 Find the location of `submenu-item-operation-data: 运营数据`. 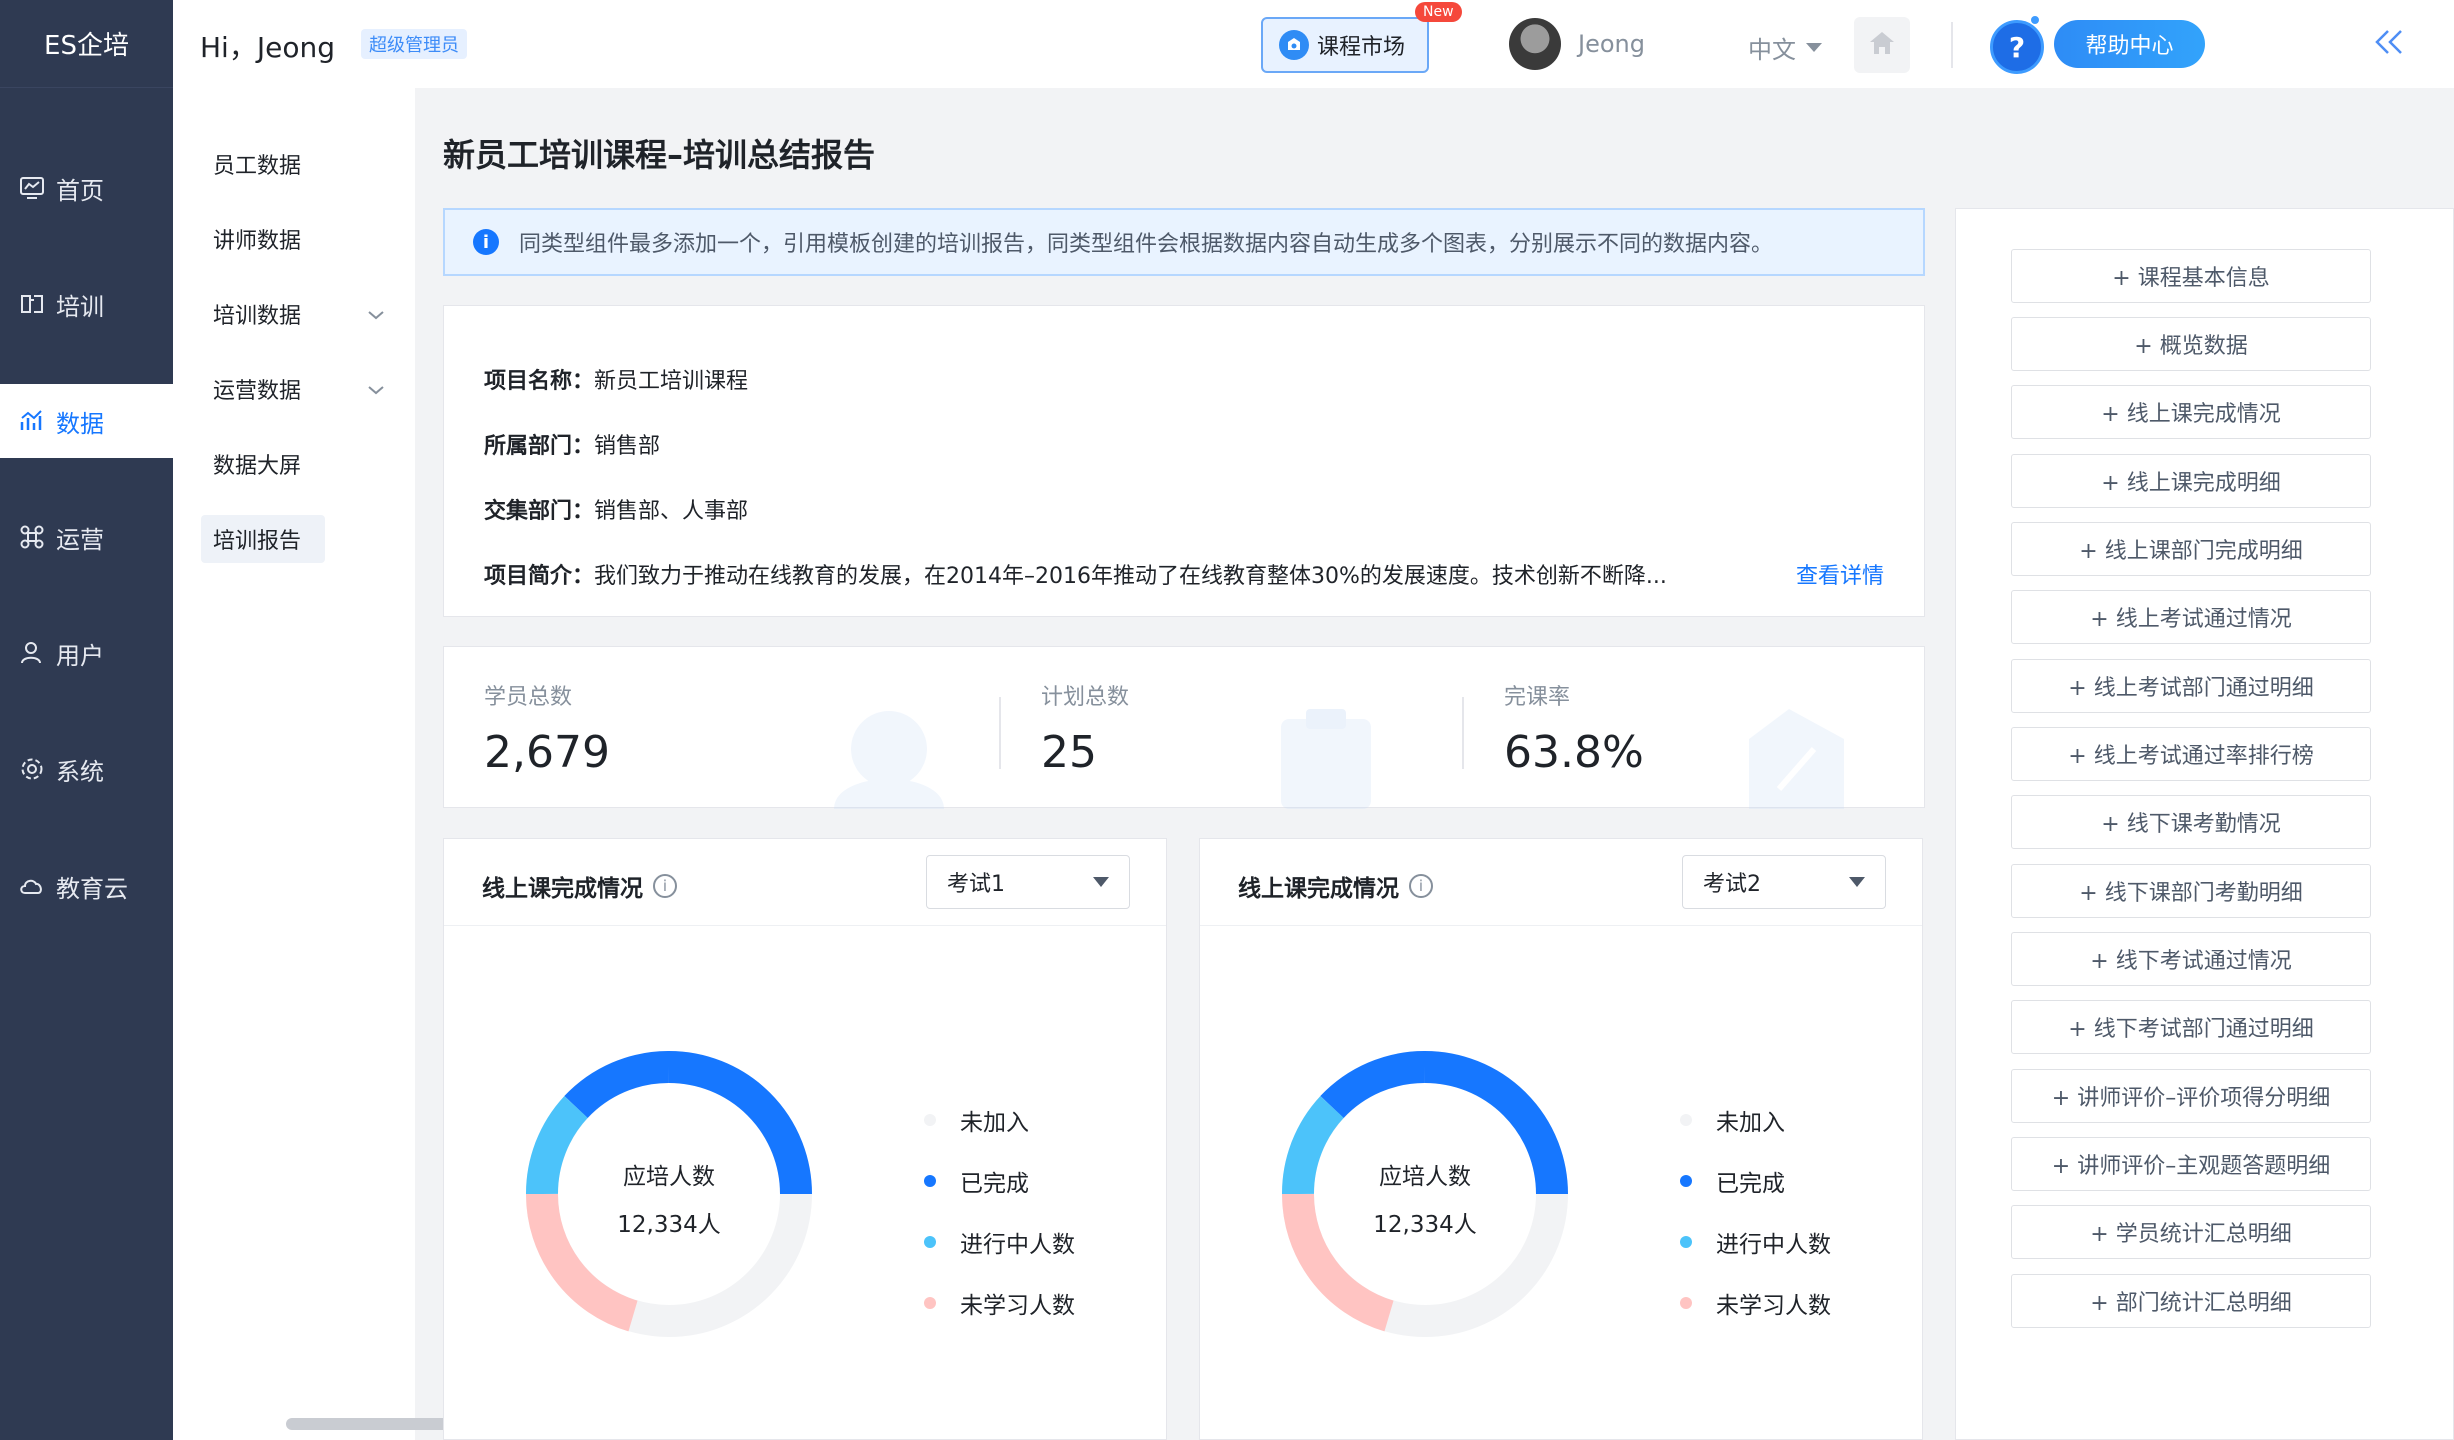

submenu-item-operation-data: 运营数据 is located at coordinates (299, 389).